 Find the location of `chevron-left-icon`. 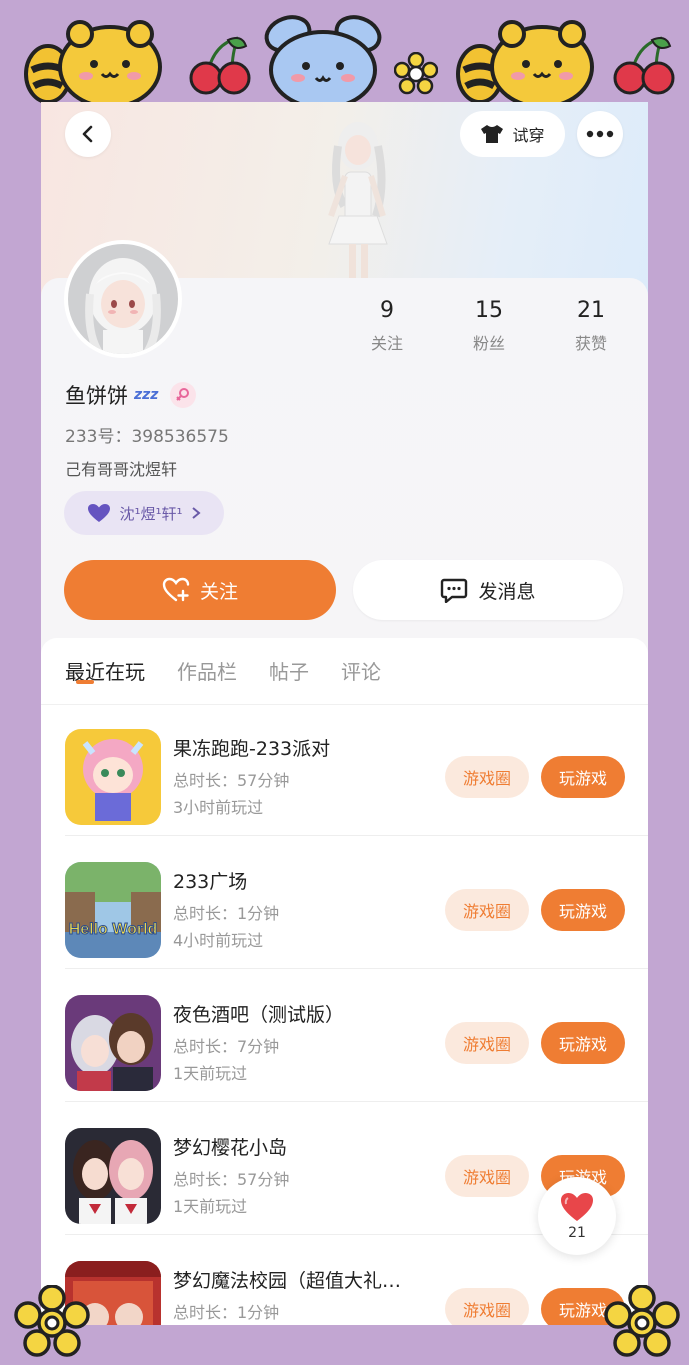

chevron-left-icon is located at coordinates (87, 134).